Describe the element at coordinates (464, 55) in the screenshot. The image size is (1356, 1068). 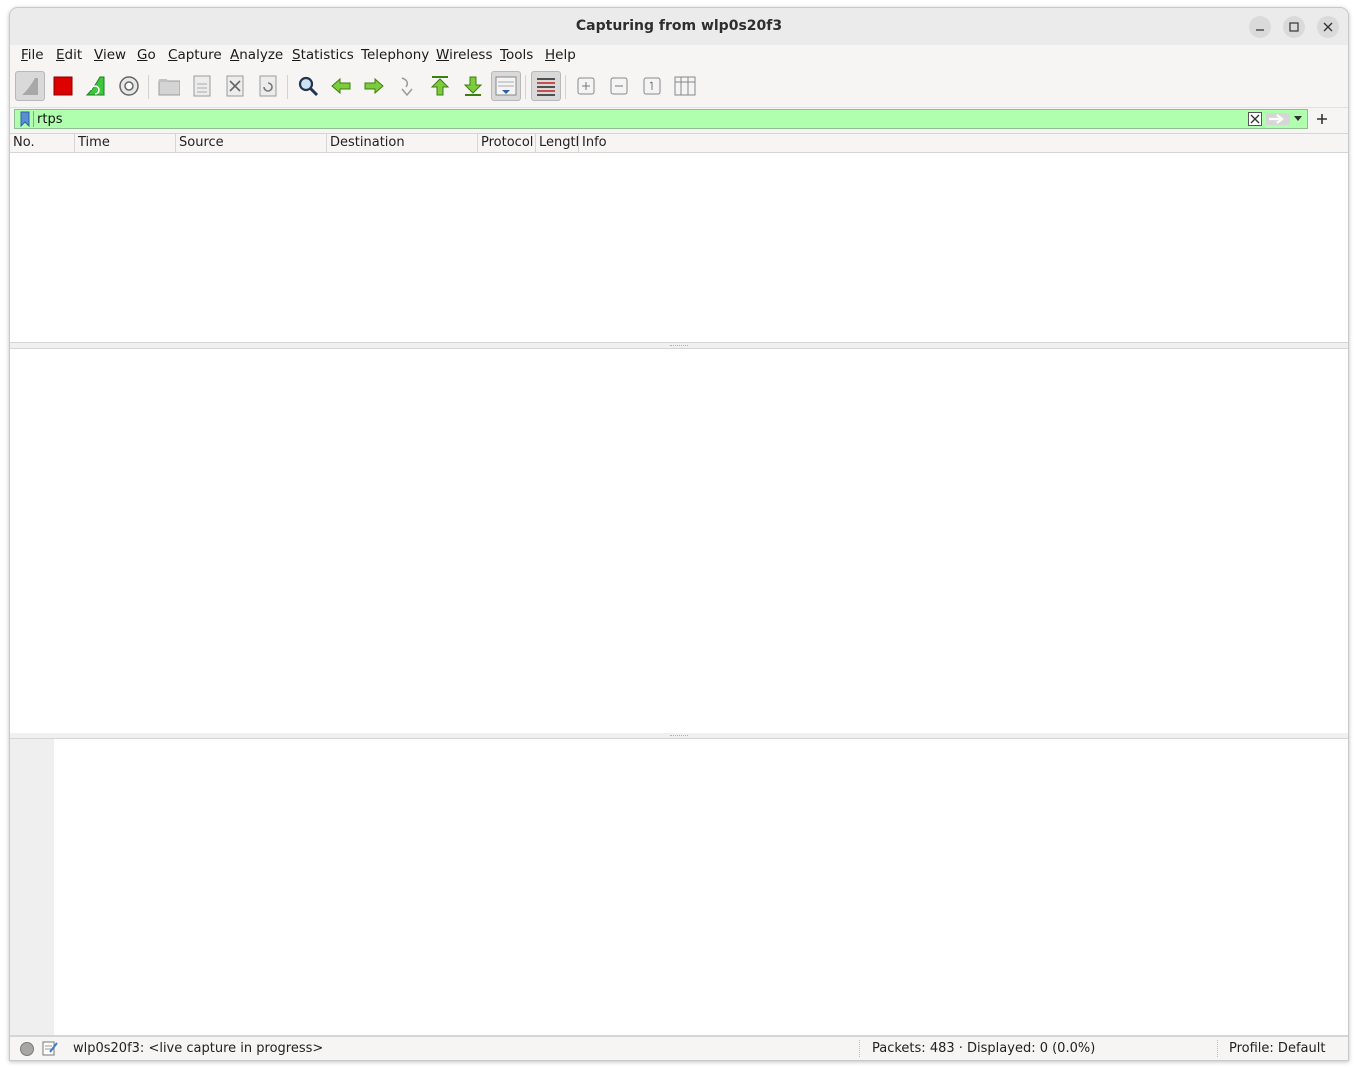
I see `menu-wireless: Wireless` at that location.